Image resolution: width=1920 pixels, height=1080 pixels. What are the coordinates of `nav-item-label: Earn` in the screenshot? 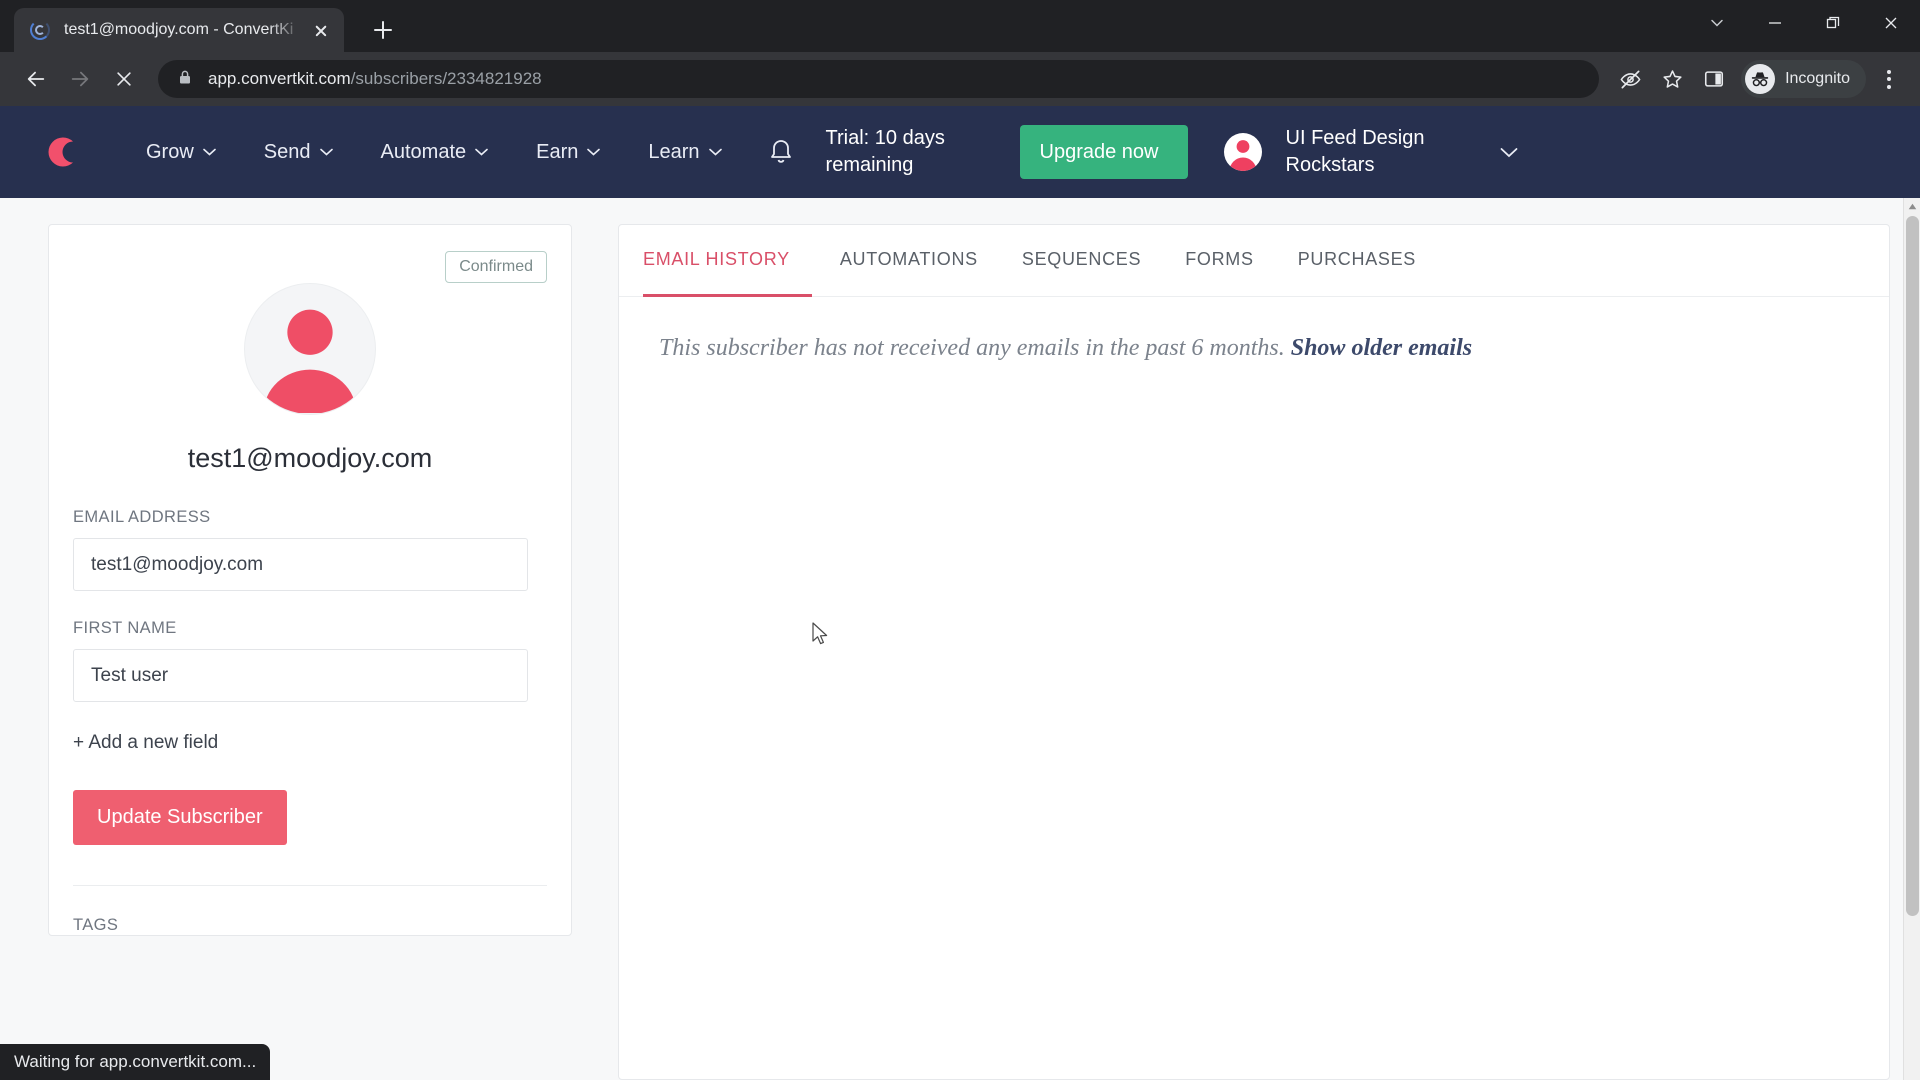 It's located at (557, 151).